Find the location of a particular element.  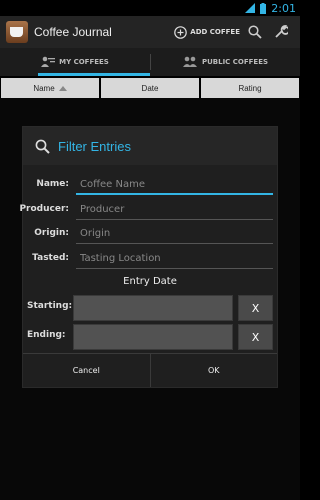

producer-field is located at coordinates (174, 210).